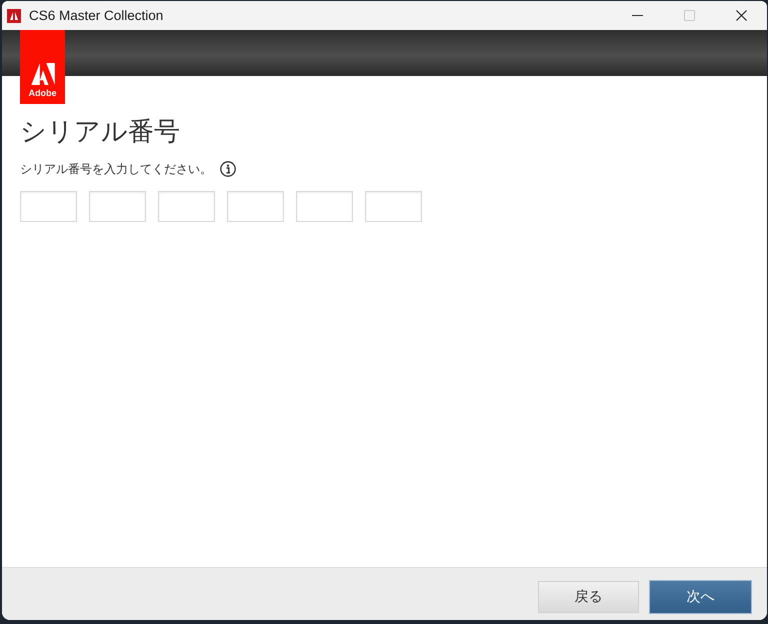 The height and width of the screenshot is (624, 768). I want to click on instruction-text: シリアル番号を入力してください。, so click(116, 169).